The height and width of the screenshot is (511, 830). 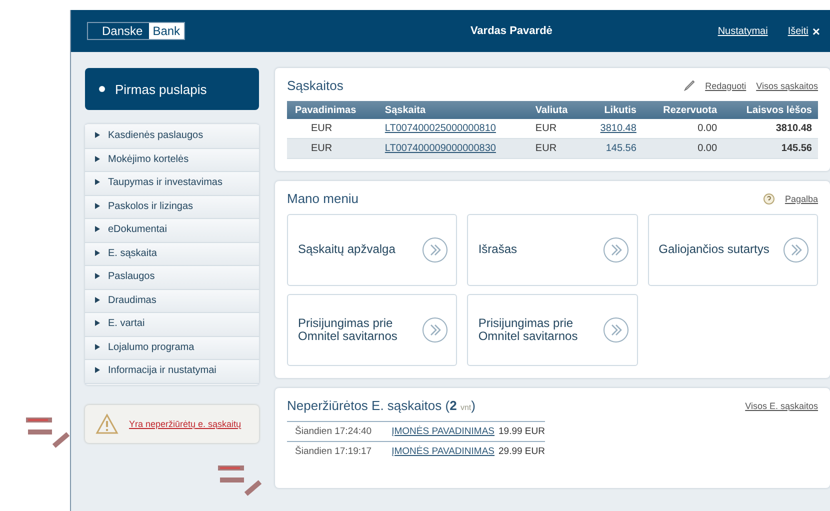 I want to click on invoice-date: Šiandien 17:24:40, so click(x=334, y=431).